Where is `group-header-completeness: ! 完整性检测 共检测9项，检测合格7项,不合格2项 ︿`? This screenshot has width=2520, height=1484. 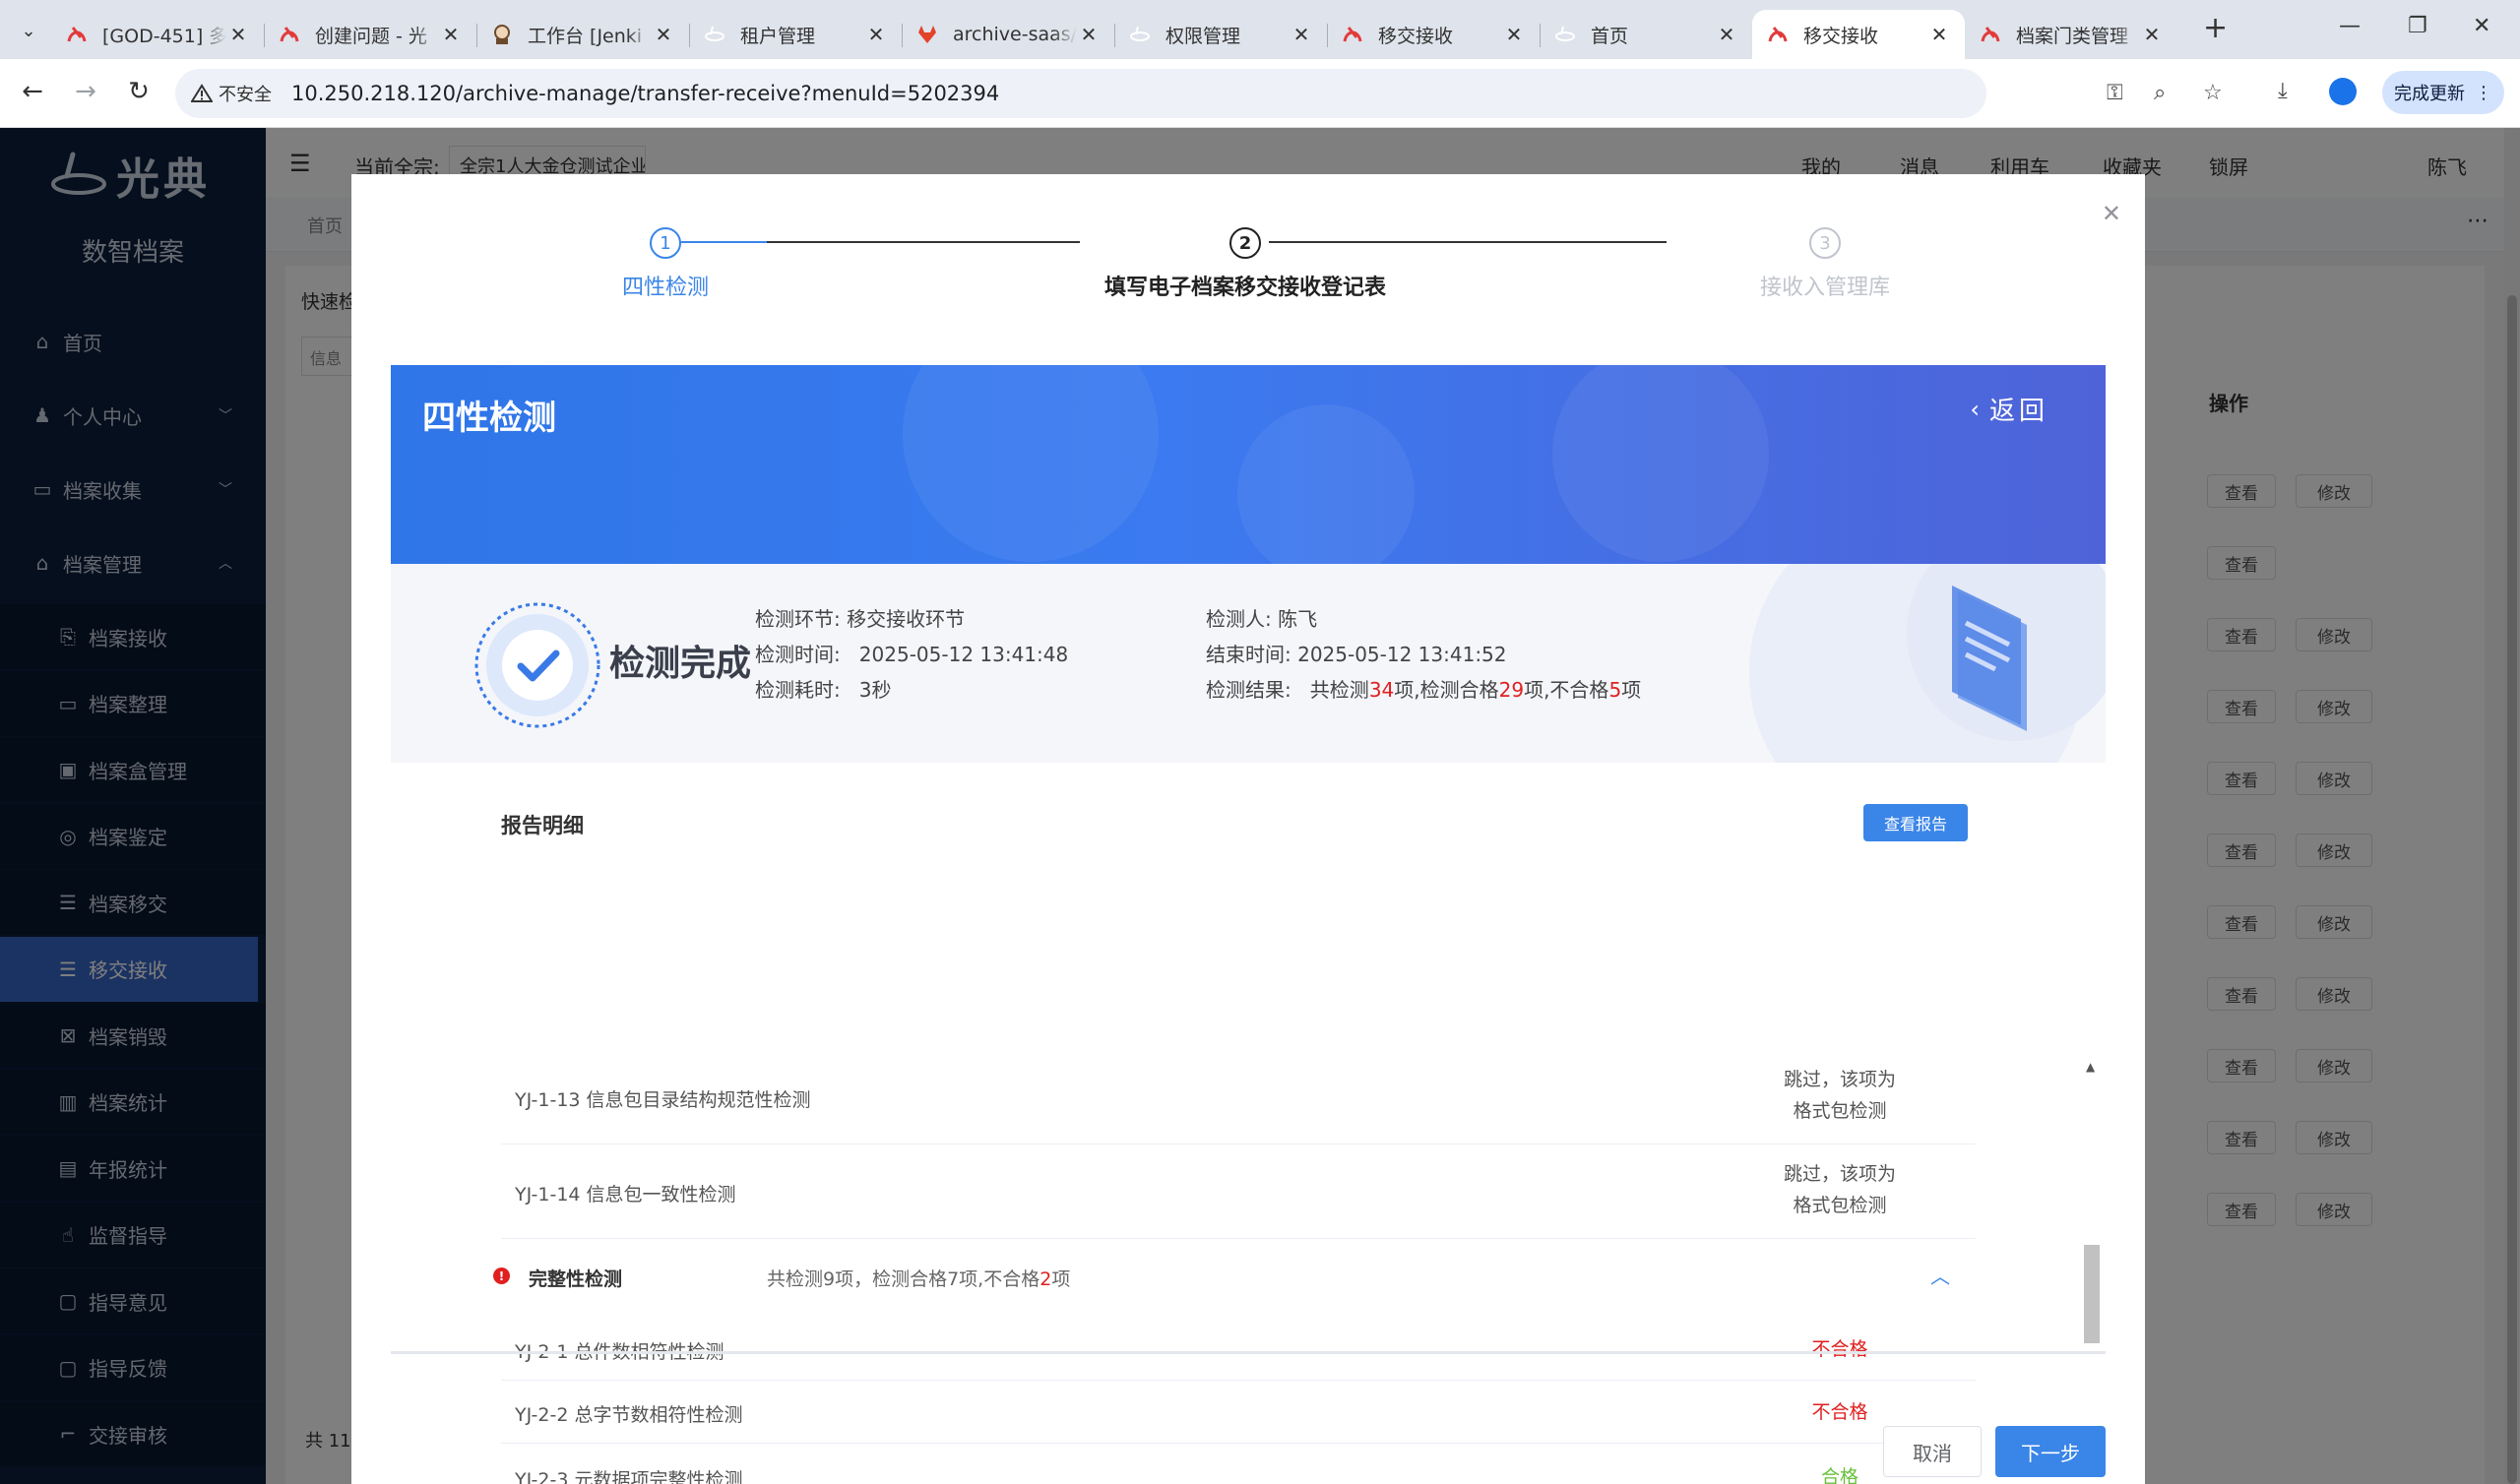 group-header-completeness: ! 完整性检测 共检测9项，检测合格7项,不合格2项 ︿ is located at coordinates (1233, 1278).